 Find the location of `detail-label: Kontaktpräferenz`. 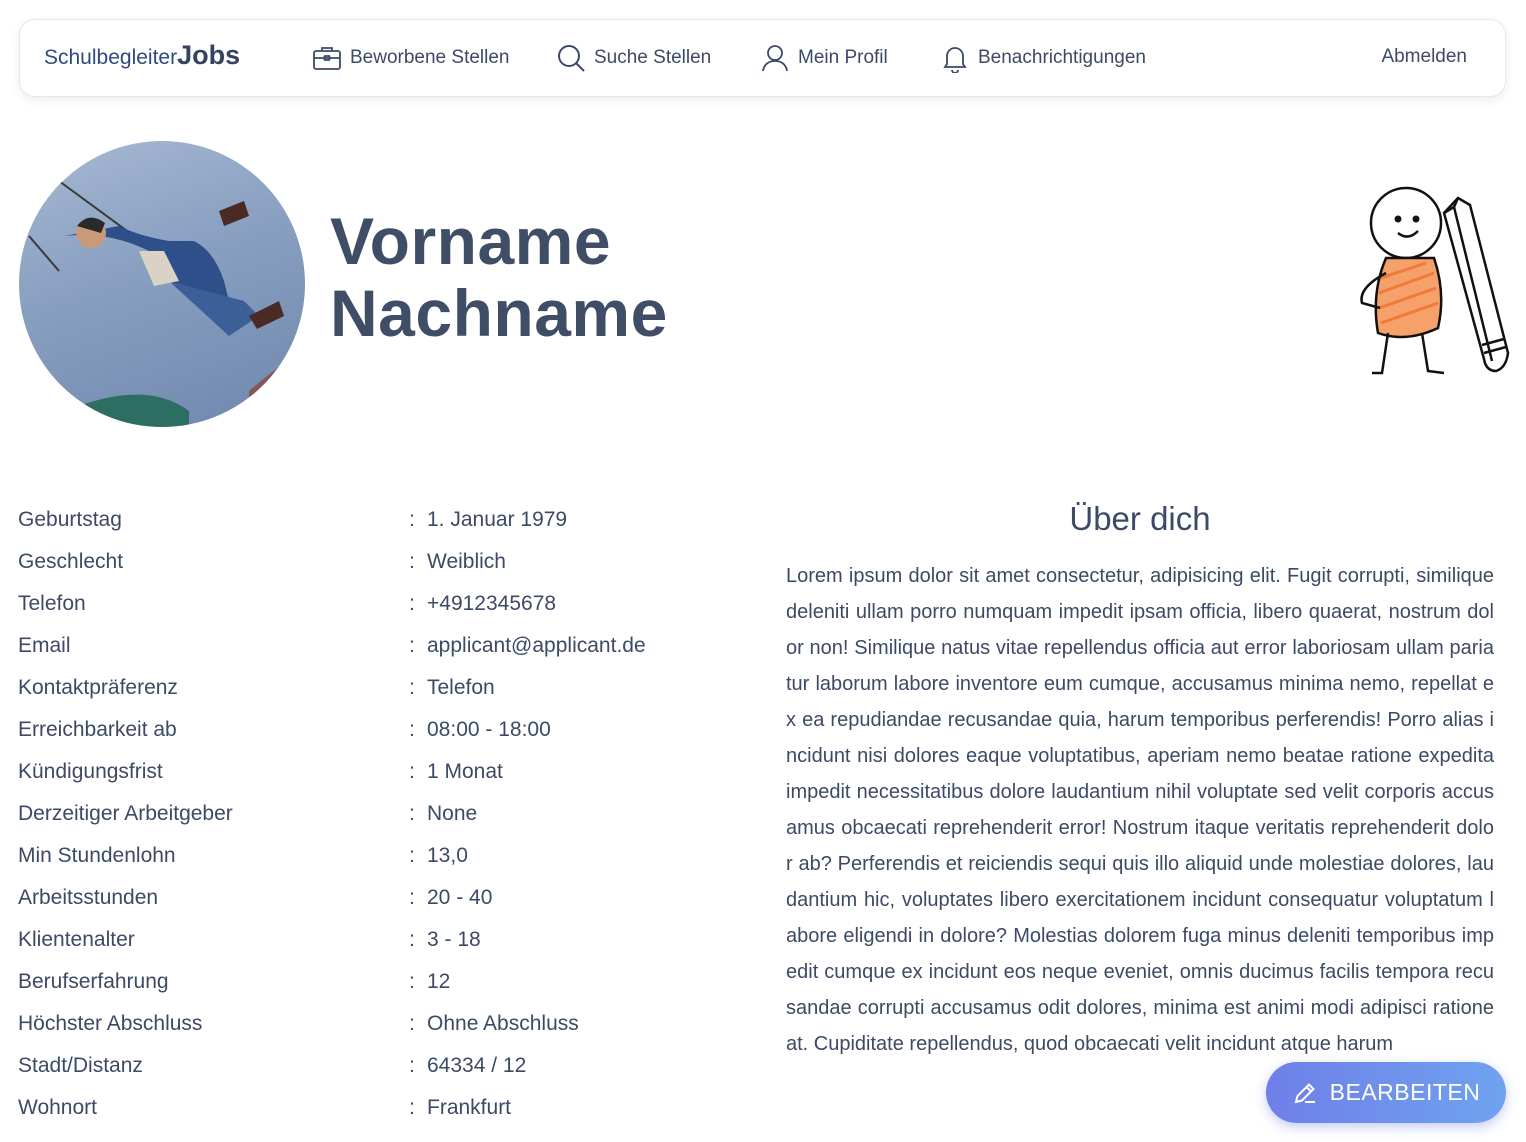

detail-label: Kontaktpräferenz is located at coordinates (98, 687).